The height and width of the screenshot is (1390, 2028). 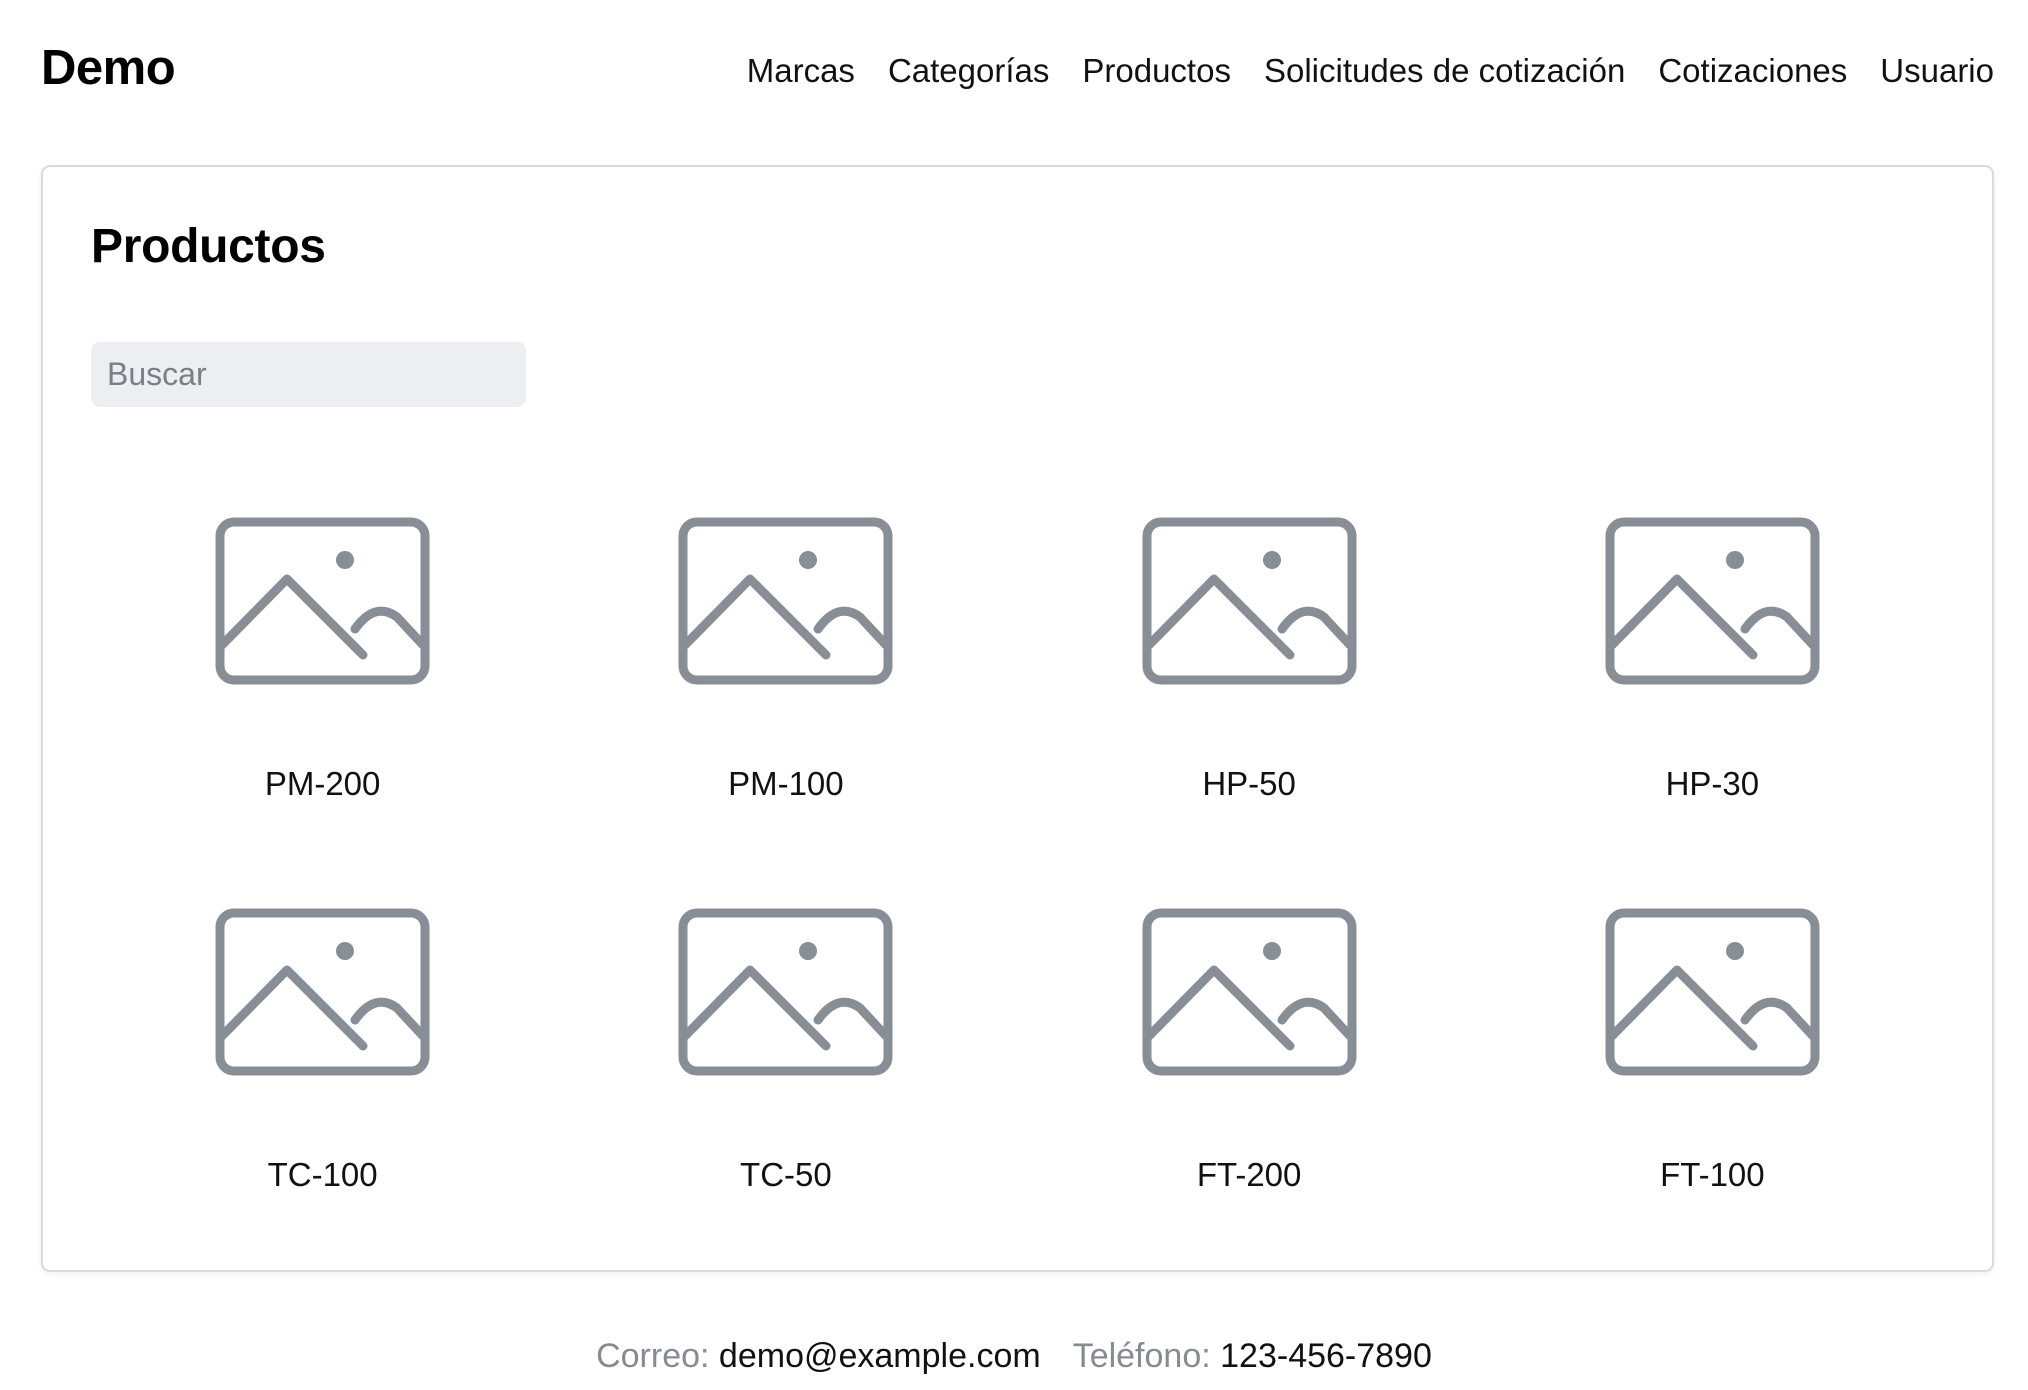 What do you see at coordinates (1937, 71) in the screenshot?
I see `nav-link-usuario: Usuario` at bounding box center [1937, 71].